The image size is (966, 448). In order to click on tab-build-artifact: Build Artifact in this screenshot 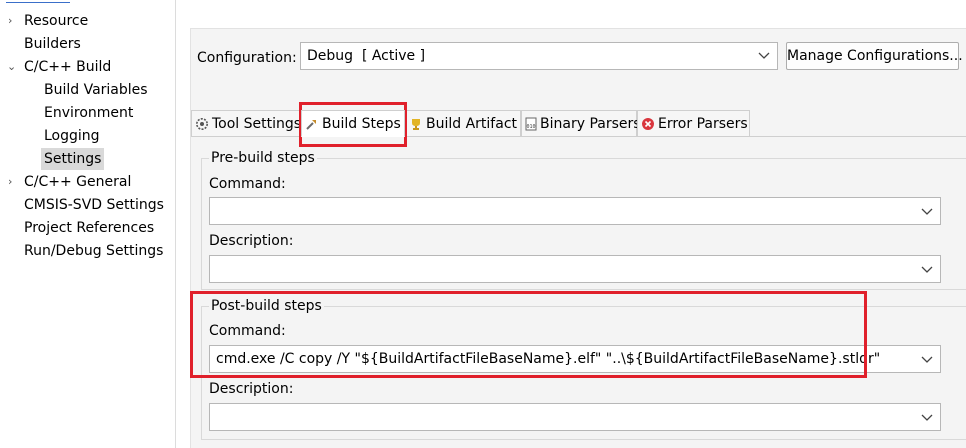, I will do `click(463, 123)`.